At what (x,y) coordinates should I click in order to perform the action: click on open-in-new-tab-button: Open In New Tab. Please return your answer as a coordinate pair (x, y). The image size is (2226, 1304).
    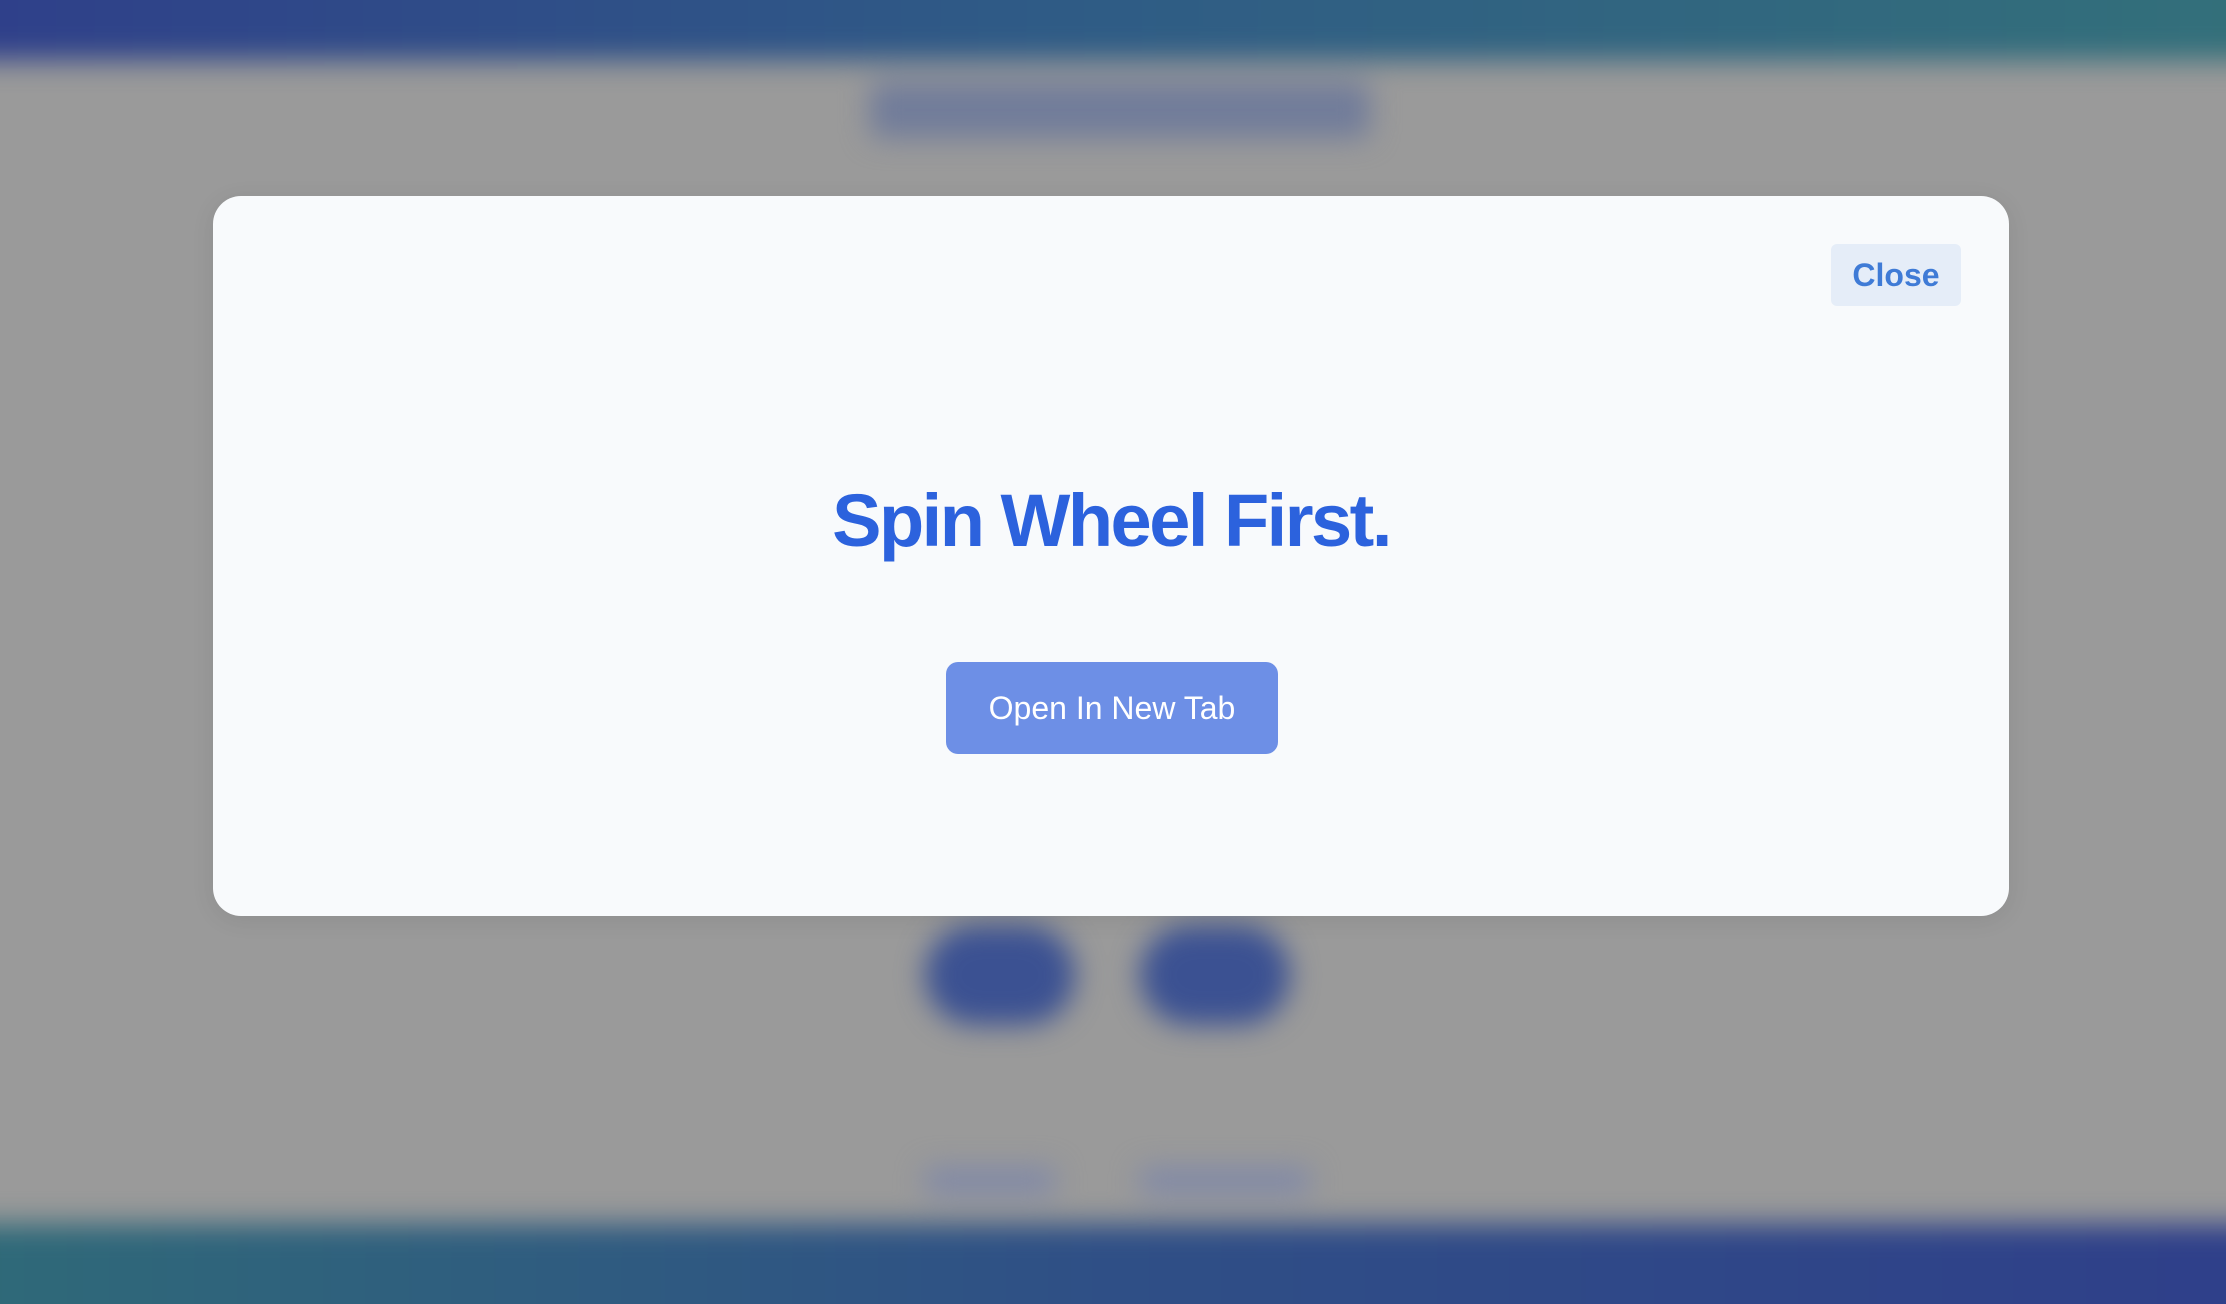
    Looking at the image, I should click on (1112, 708).